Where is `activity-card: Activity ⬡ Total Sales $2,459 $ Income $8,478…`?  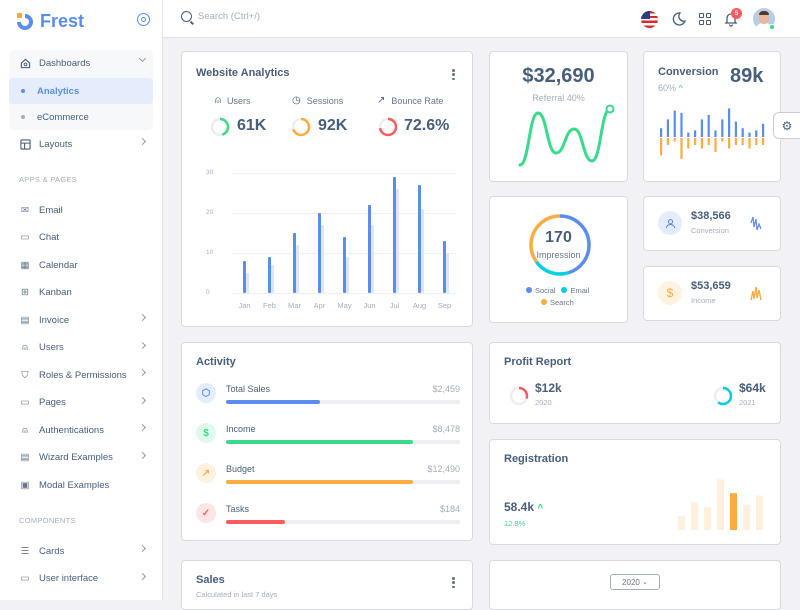 activity-card: Activity ⬡ Total Sales $2,459 $ Income $8,478… is located at coordinates (327, 441).